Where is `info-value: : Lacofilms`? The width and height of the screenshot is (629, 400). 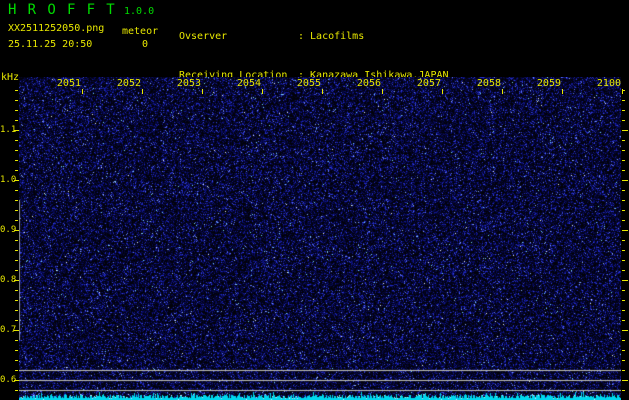
info-value: : Lacofilms is located at coordinates (331, 36).